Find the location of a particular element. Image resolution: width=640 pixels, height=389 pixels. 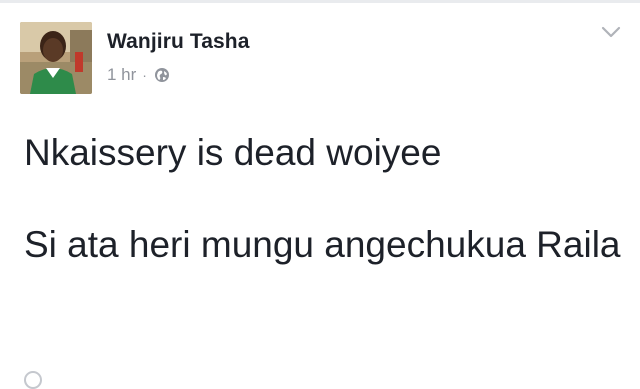

author-name: Wanjiru Tasha is located at coordinates (178, 42).